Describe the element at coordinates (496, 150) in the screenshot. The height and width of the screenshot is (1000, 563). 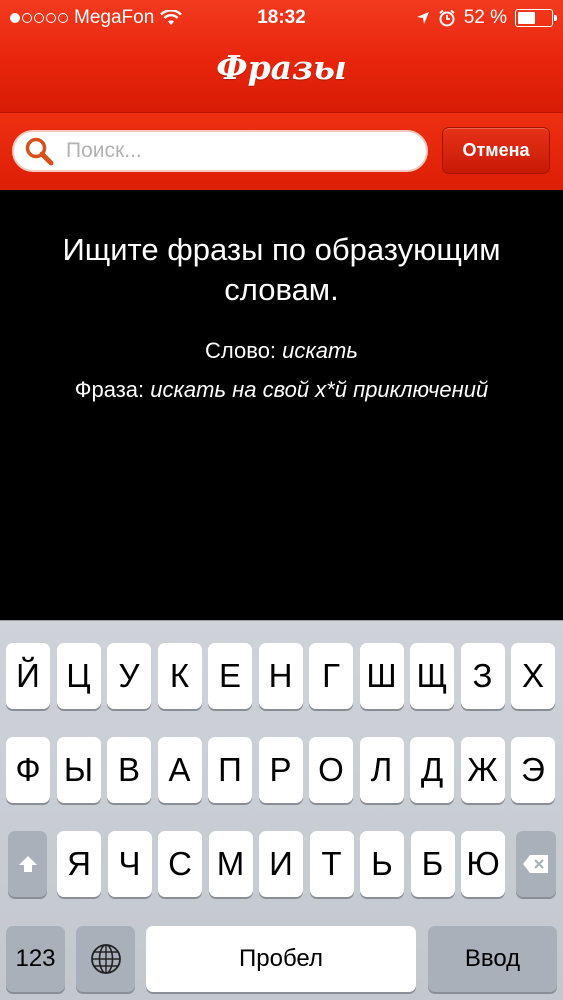
I see `cancel-button: Отмена` at that location.